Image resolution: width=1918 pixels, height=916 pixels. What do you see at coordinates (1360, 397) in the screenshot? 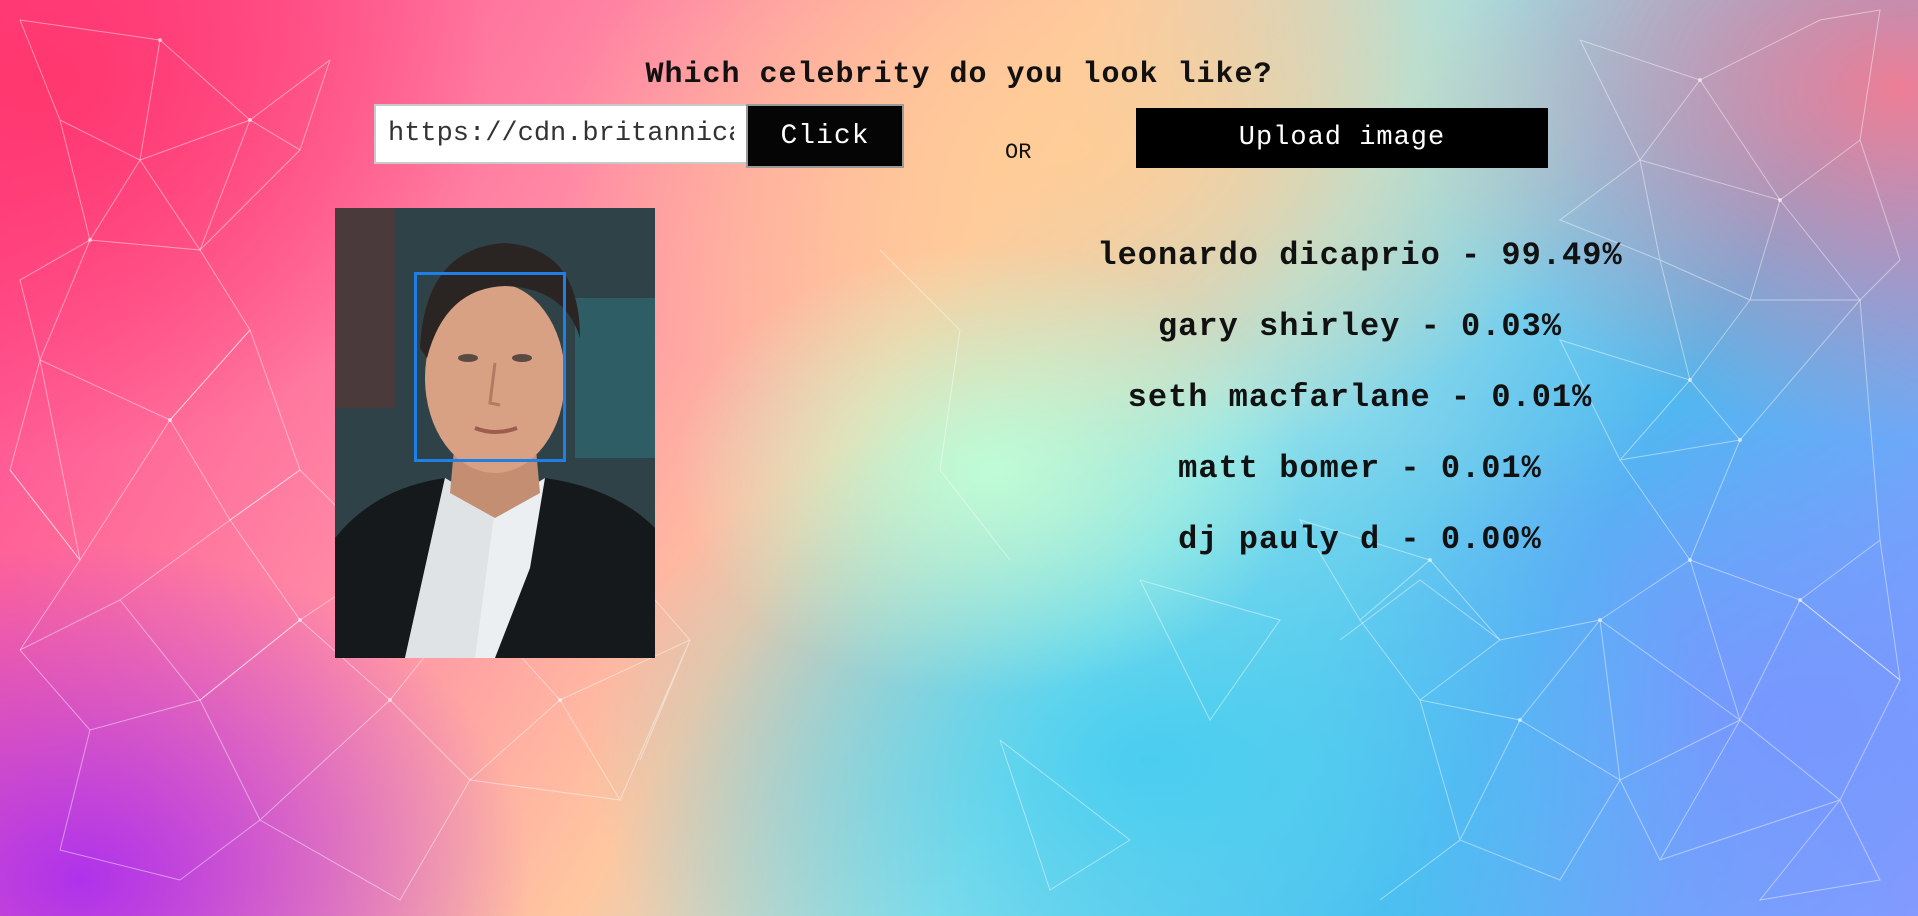
I see `result-item: seth macfarlane - 0.01%` at bounding box center [1360, 397].